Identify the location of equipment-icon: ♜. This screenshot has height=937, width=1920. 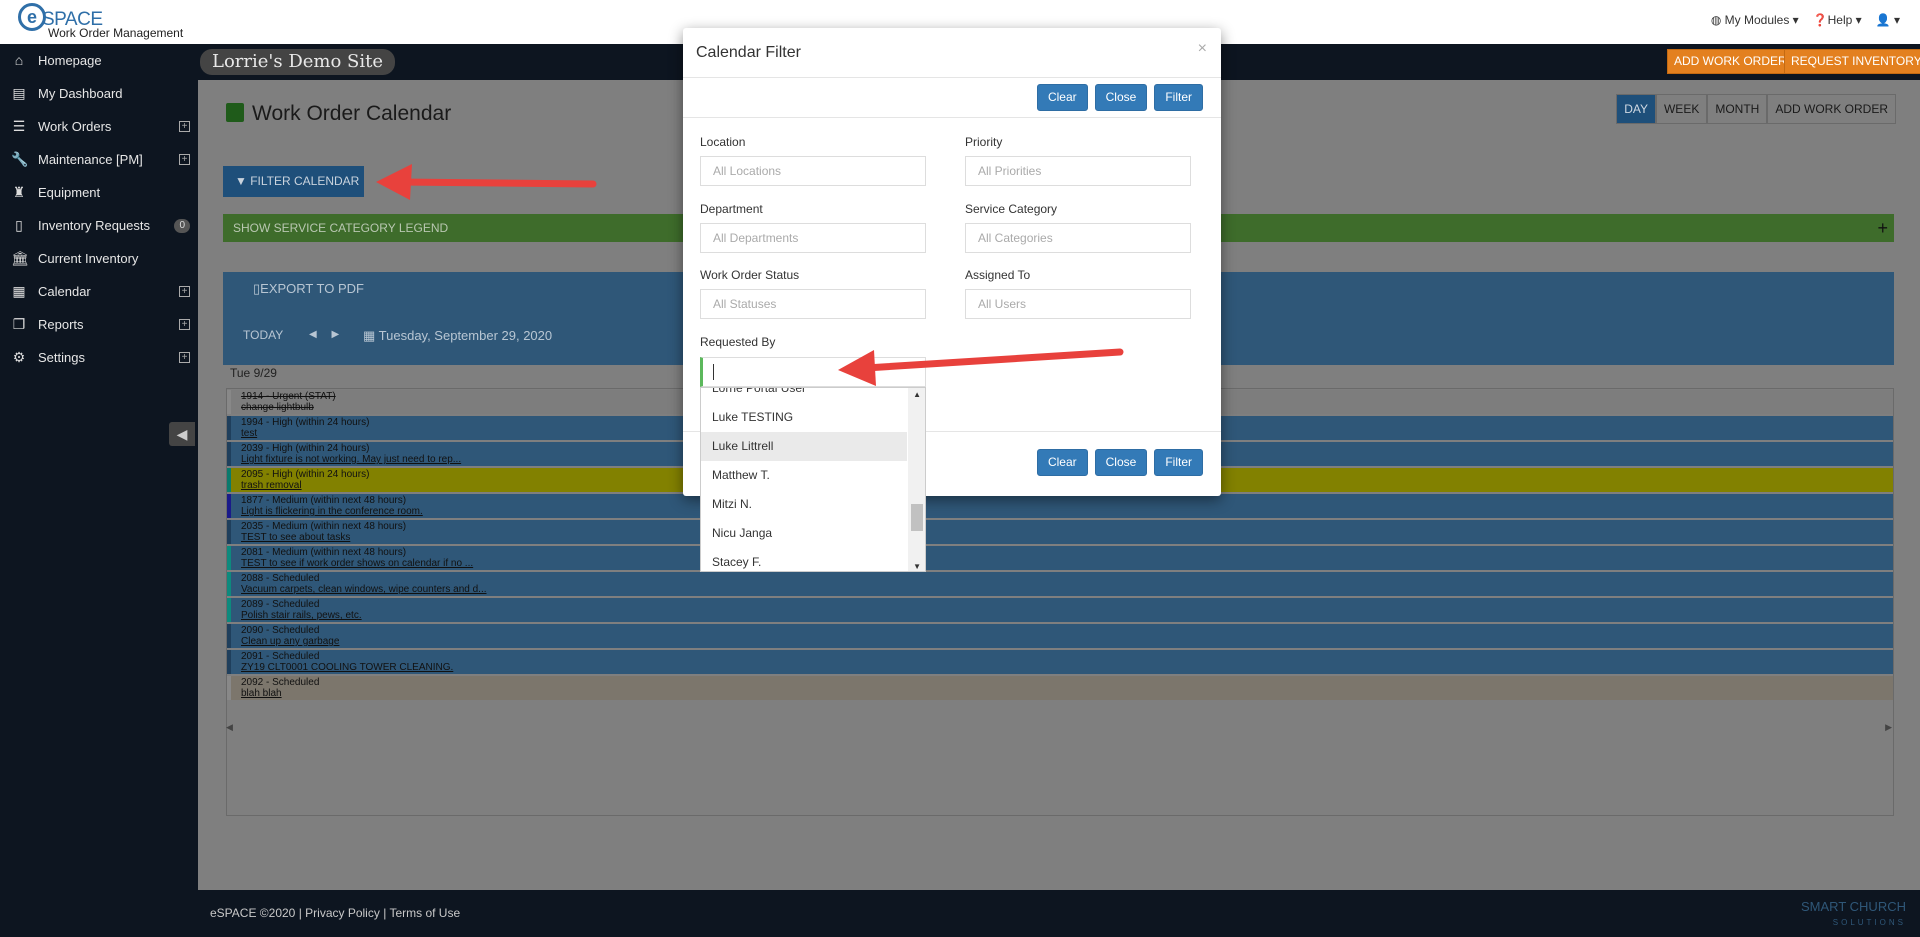
(19, 192).